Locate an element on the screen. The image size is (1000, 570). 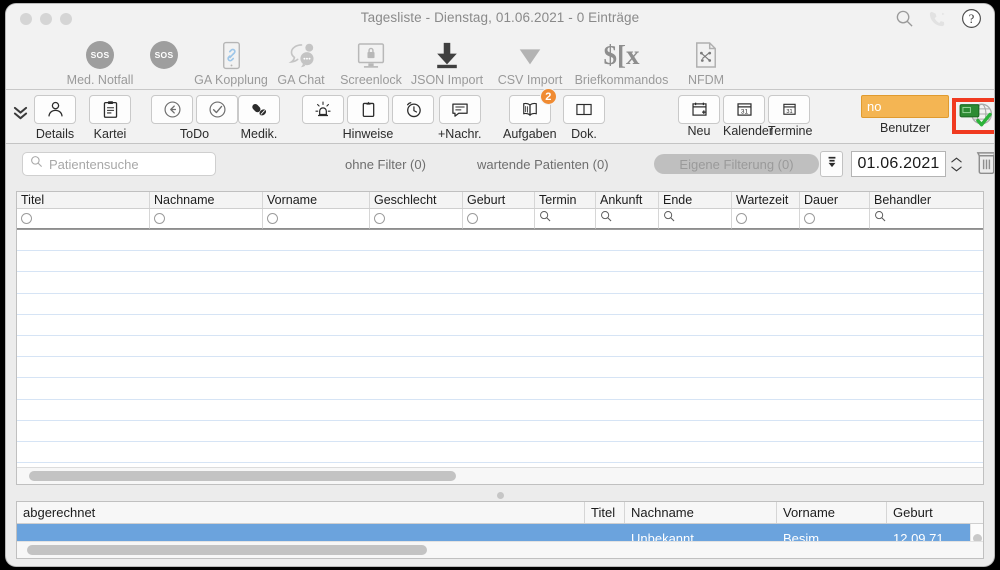
column-header: Dauer is located at coordinates (835, 200).